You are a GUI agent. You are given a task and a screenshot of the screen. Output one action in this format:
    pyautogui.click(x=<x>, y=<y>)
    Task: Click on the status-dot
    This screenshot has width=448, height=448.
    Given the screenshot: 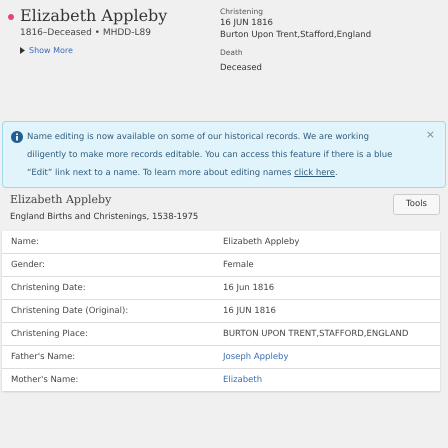 What is the action you would take?
    pyautogui.click(x=11, y=17)
    